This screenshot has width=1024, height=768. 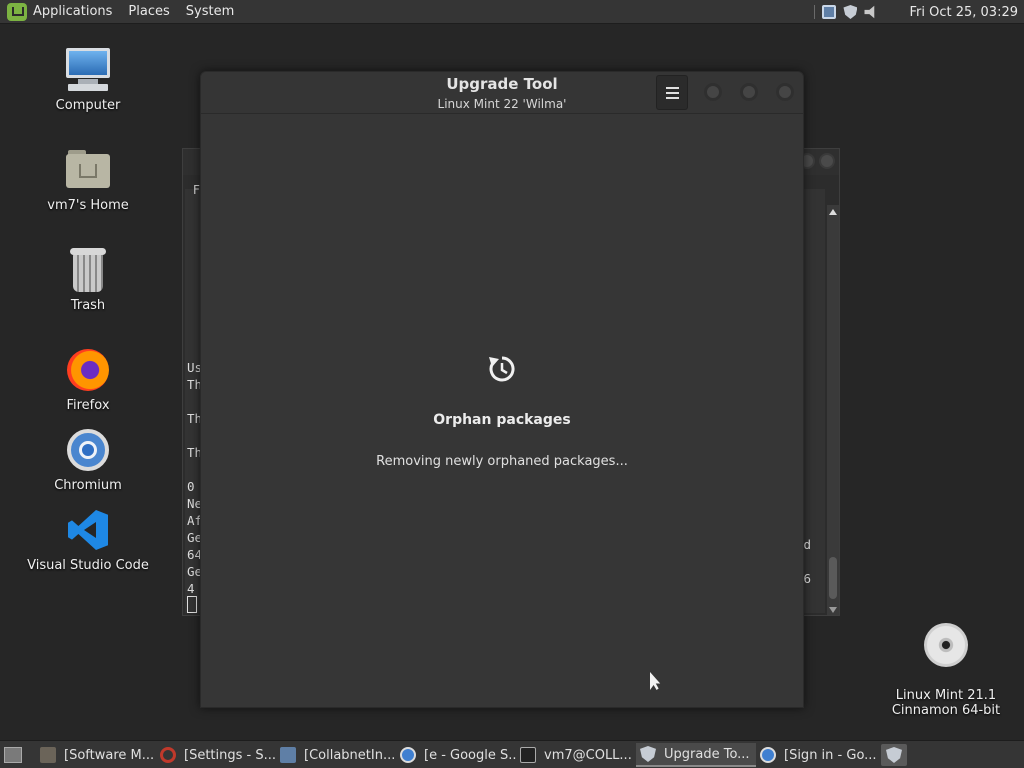 I want to click on firefox-icon, so click(x=88, y=370).